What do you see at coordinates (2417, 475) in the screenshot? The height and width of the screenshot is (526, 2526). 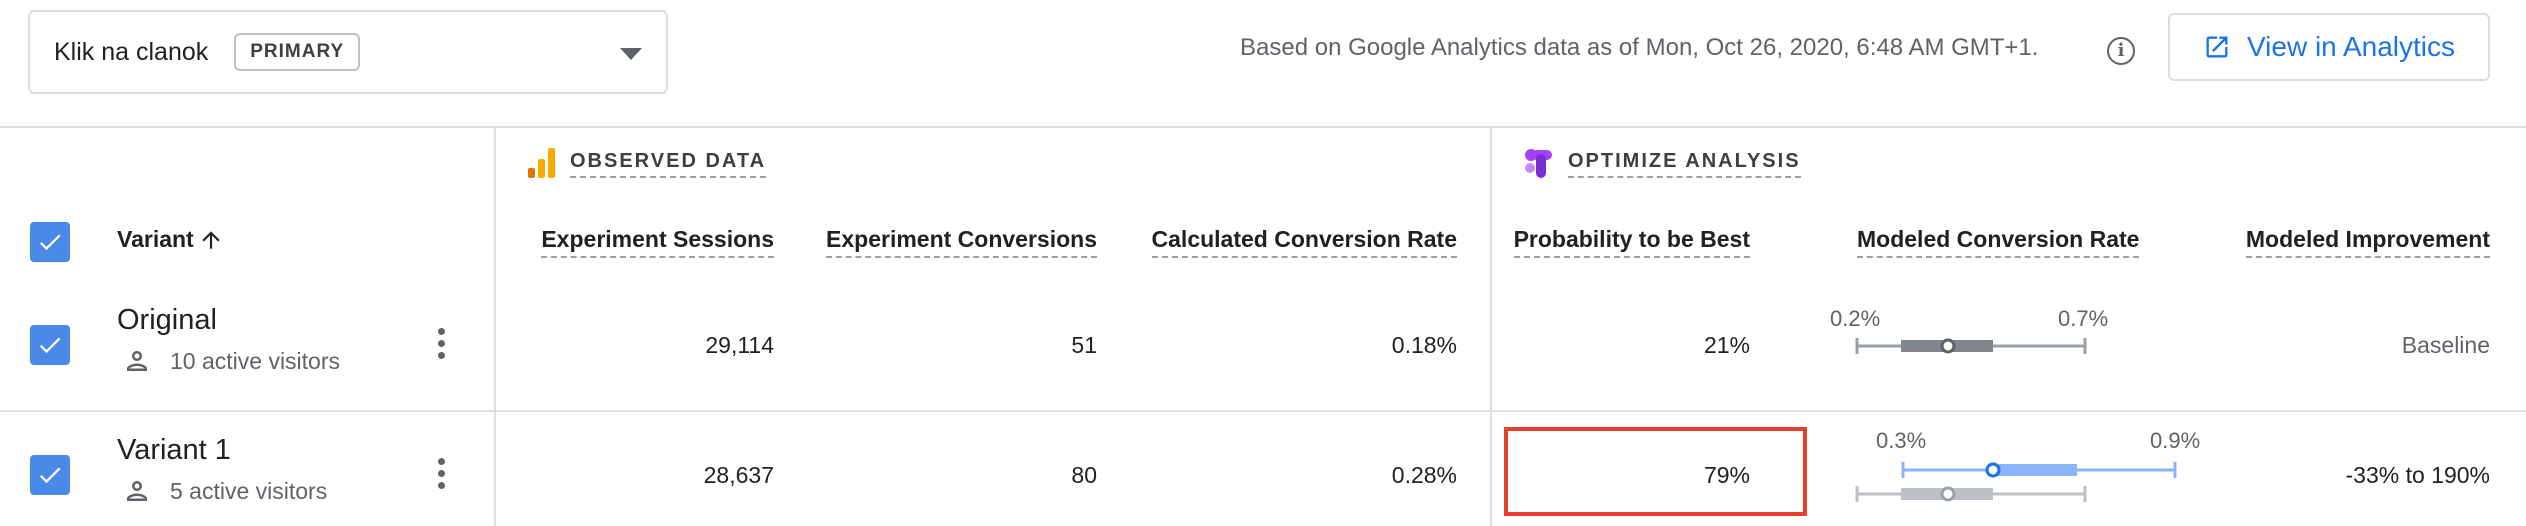 I see `modeled-improvement-value: -33% to 190%` at bounding box center [2417, 475].